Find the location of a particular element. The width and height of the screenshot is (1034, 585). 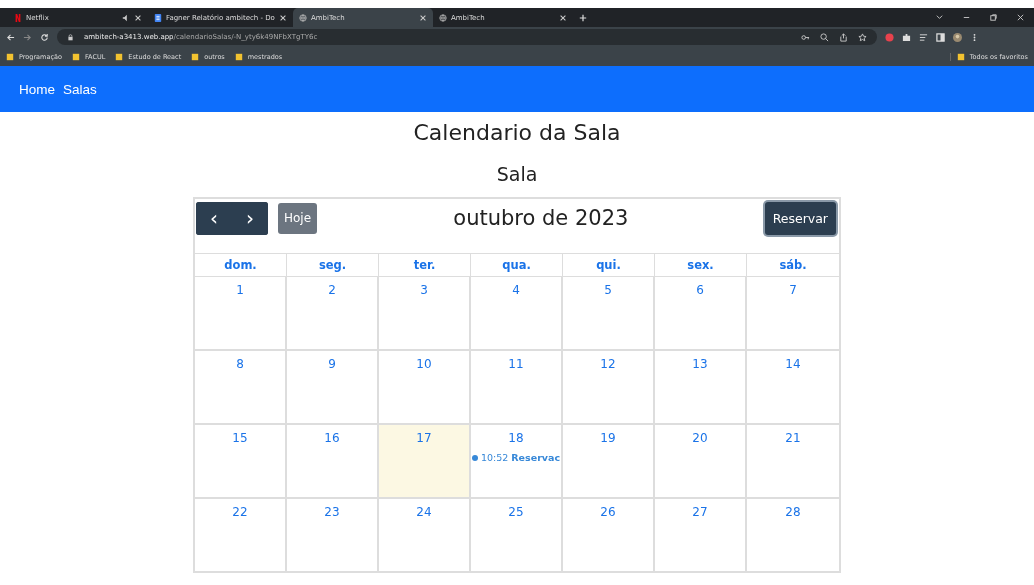

day-cell: 13 is located at coordinates (701, 388).